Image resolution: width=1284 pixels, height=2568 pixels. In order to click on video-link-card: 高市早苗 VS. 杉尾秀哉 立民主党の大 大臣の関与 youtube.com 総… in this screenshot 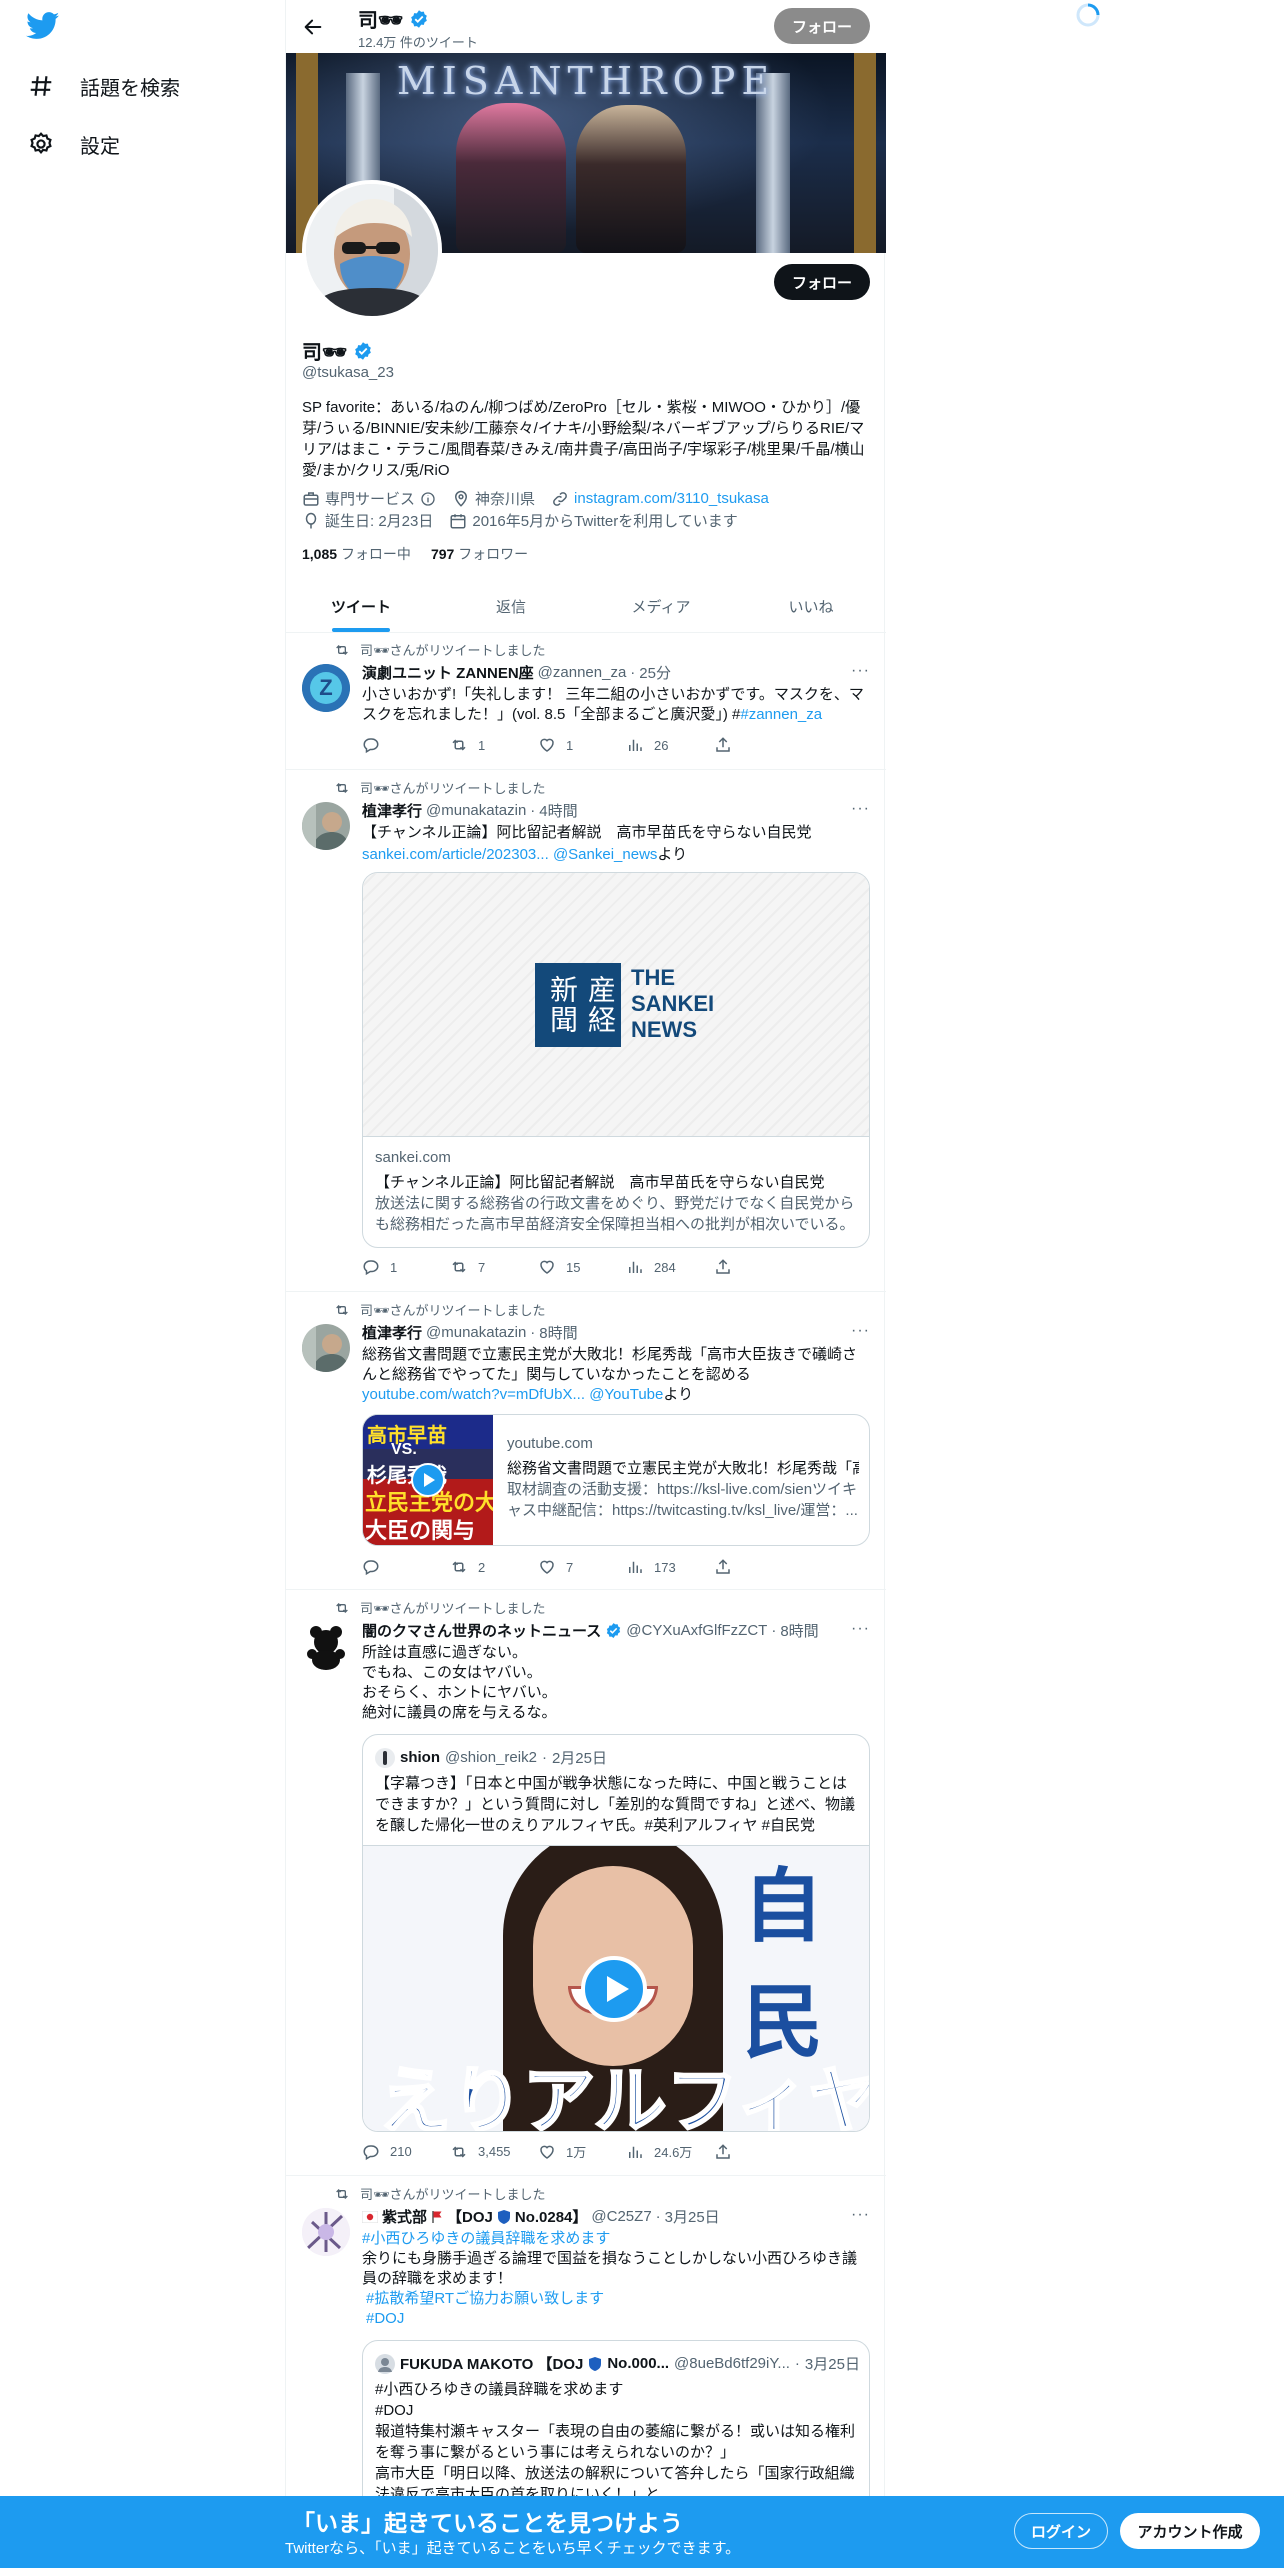, I will do `click(616, 1480)`.